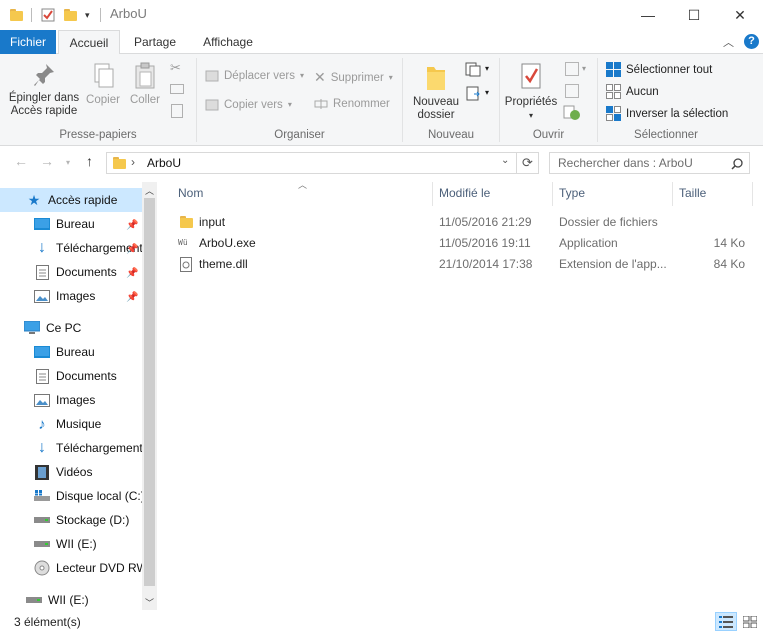  What do you see at coordinates (726, 621) in the screenshot?
I see `details-view-button` at bounding box center [726, 621].